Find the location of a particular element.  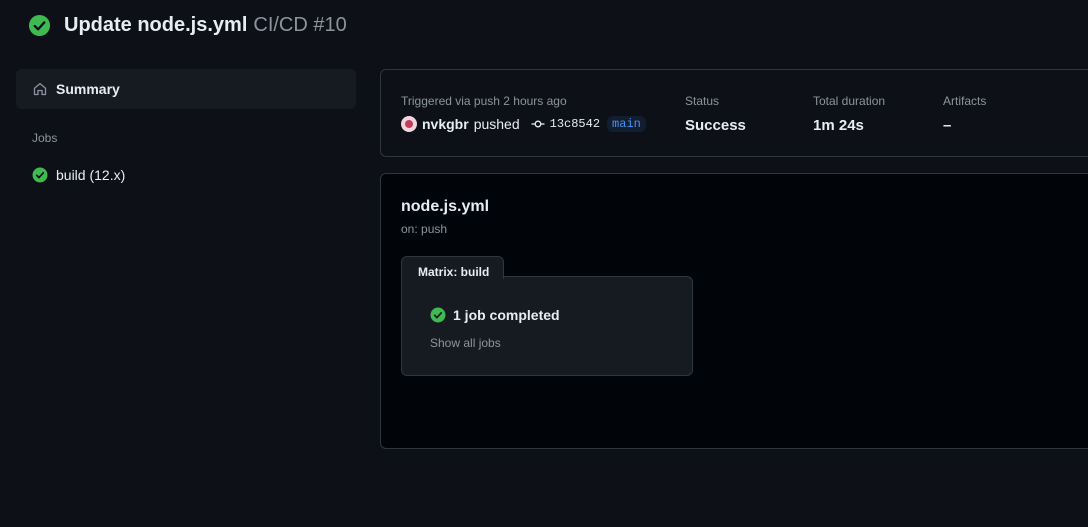

trigger-label: Triggered via push 2 hours ago is located at coordinates (484, 101).